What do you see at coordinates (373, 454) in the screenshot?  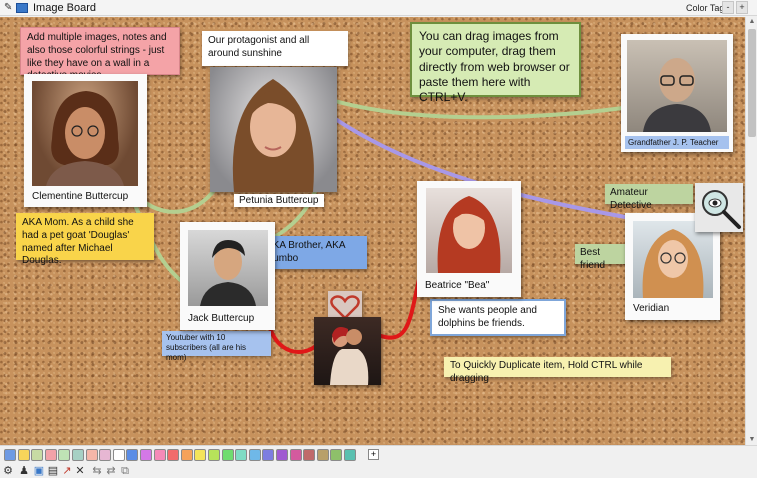 I see `add-color-button: +` at bounding box center [373, 454].